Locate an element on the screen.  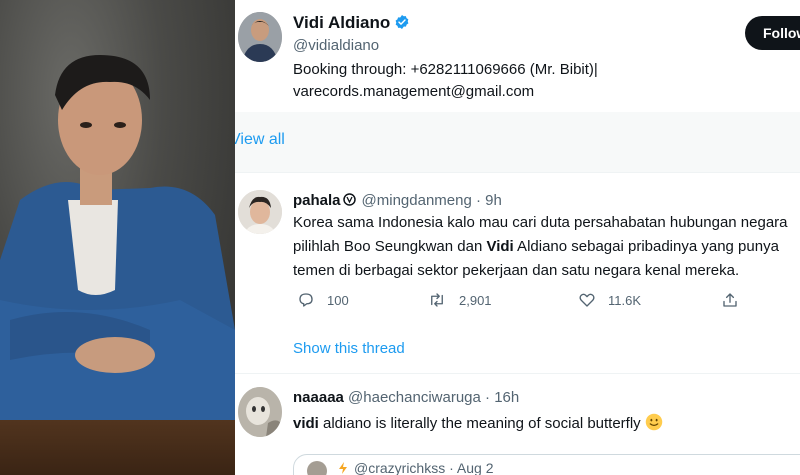
tweet-text-segment: Aldiano sebagai pribadinya yang punya is located at coordinates (646, 246).